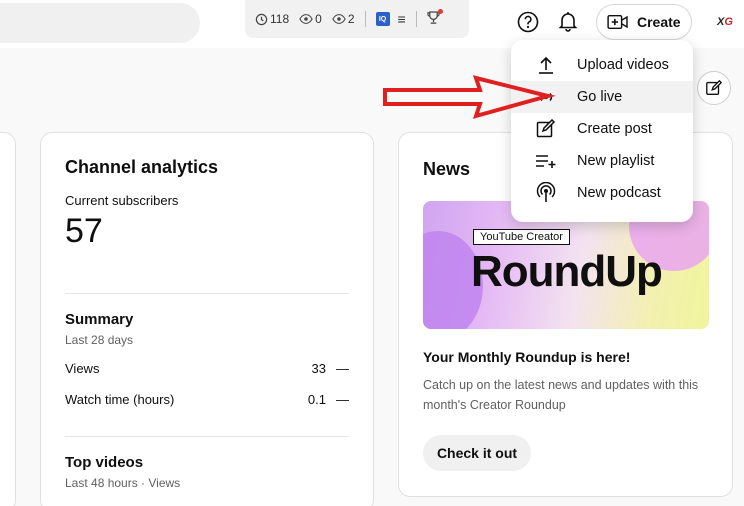 The width and height of the screenshot is (744, 506). Describe the element at coordinates (382, 19) in the screenshot. I see `iq-logo-icon: IQ` at that location.